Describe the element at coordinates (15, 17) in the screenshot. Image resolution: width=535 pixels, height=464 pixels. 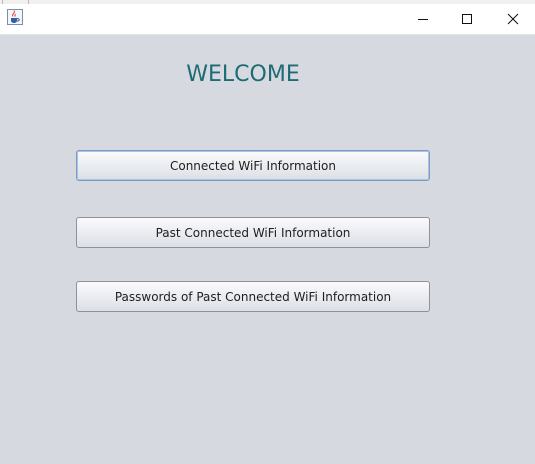
I see `java-cup-icon` at that location.